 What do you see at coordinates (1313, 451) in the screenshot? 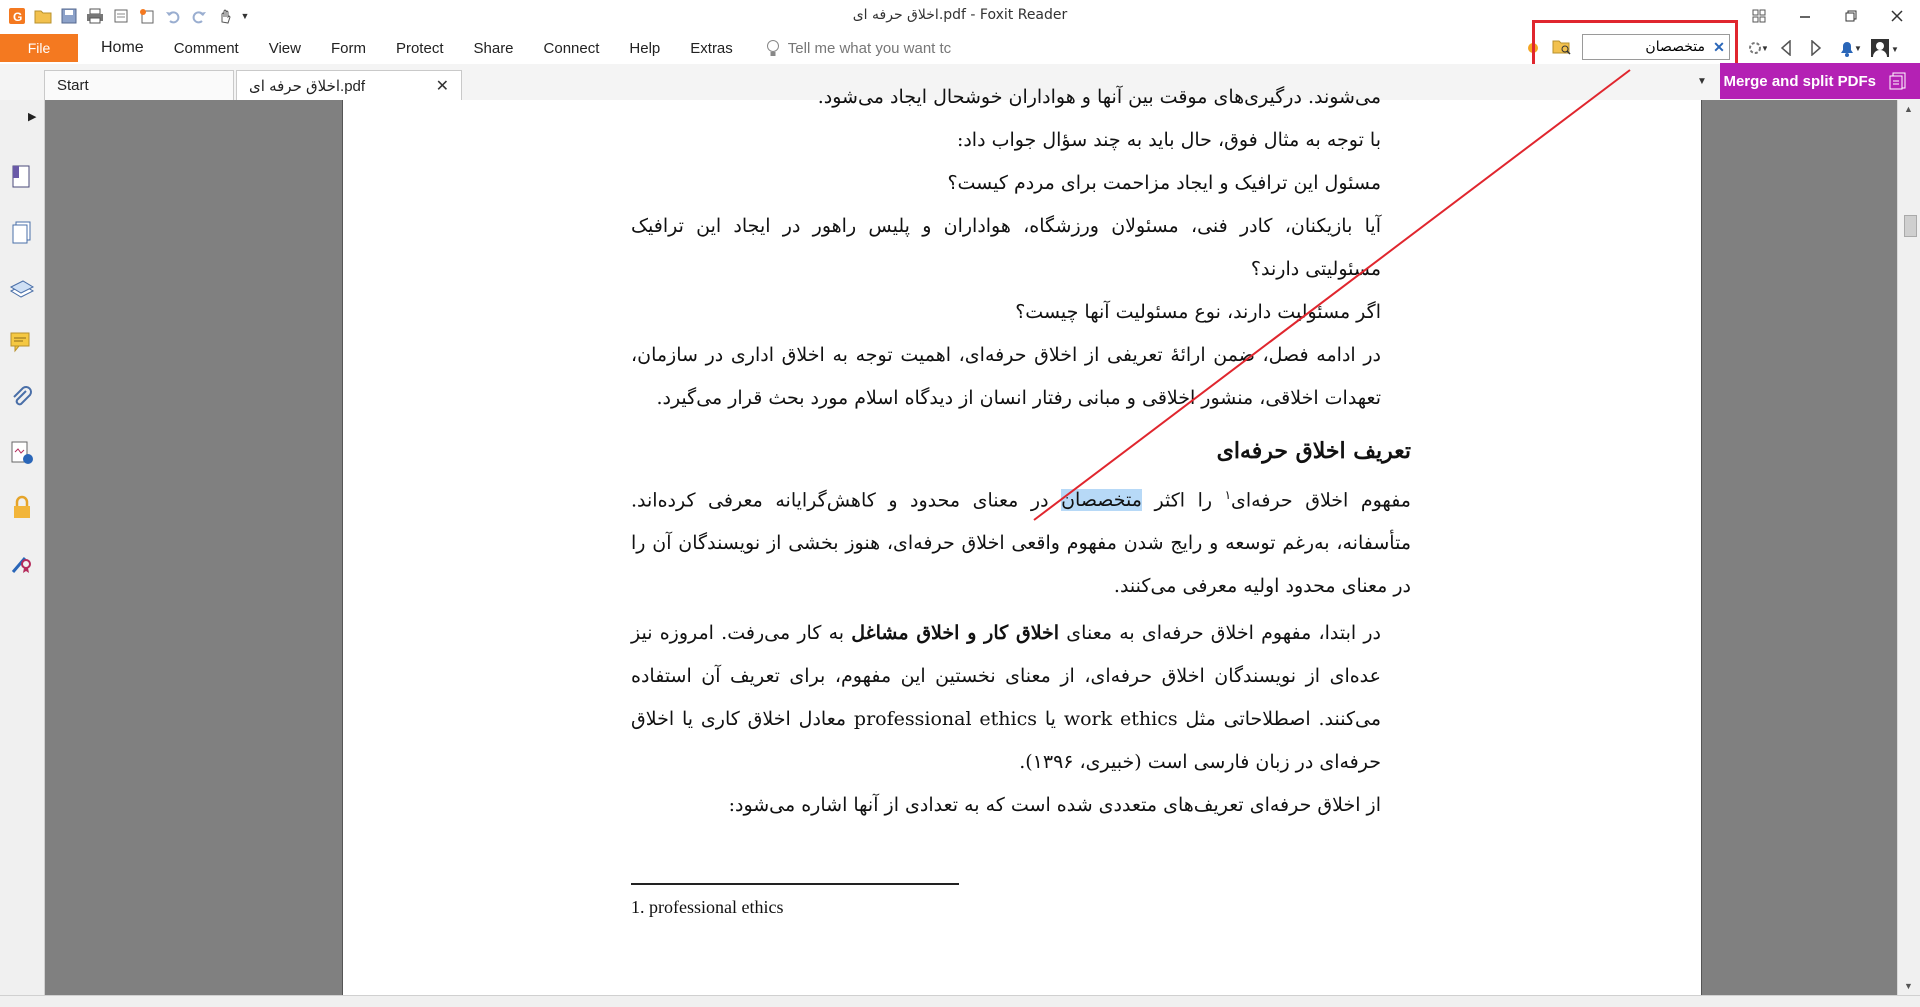
I see `section-heading: تعریف اخلاق حرفه‌ای` at bounding box center [1313, 451].